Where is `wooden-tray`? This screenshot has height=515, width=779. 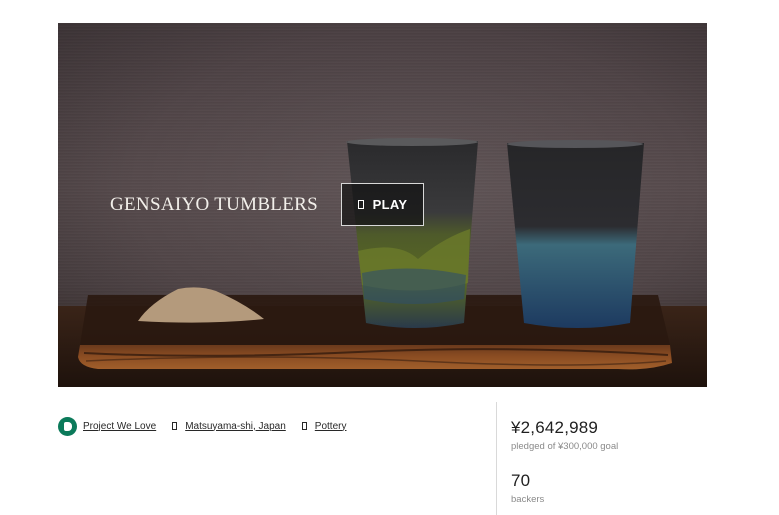
wooden-tray is located at coordinates (375, 357).